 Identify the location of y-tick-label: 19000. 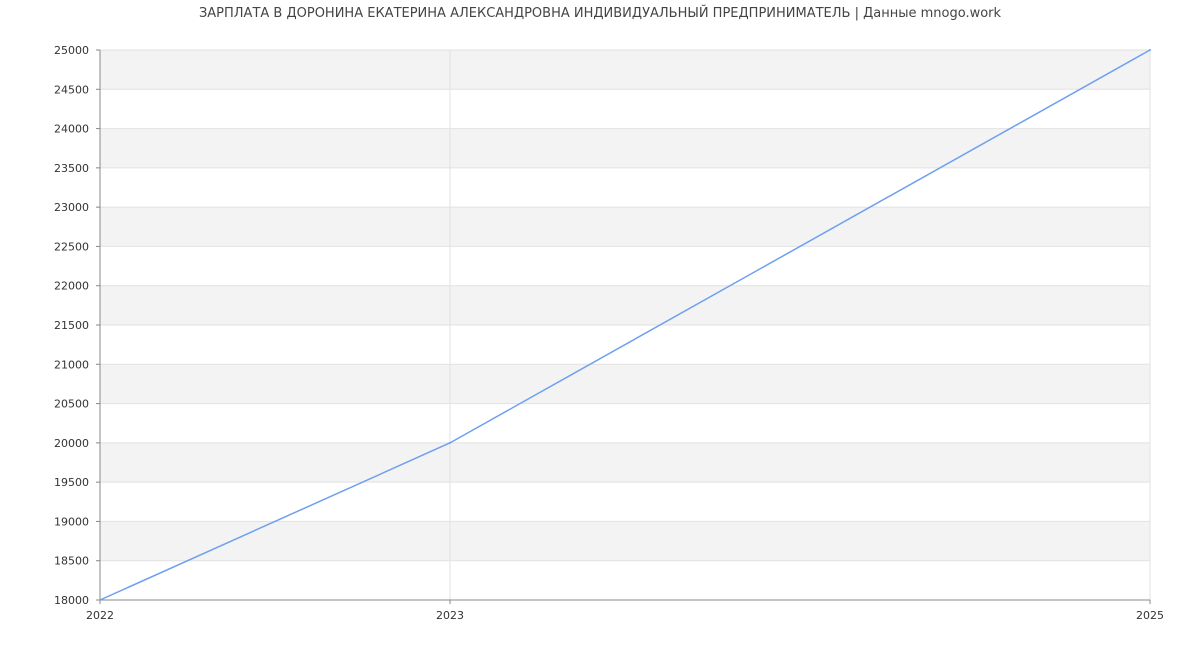
(71, 521).